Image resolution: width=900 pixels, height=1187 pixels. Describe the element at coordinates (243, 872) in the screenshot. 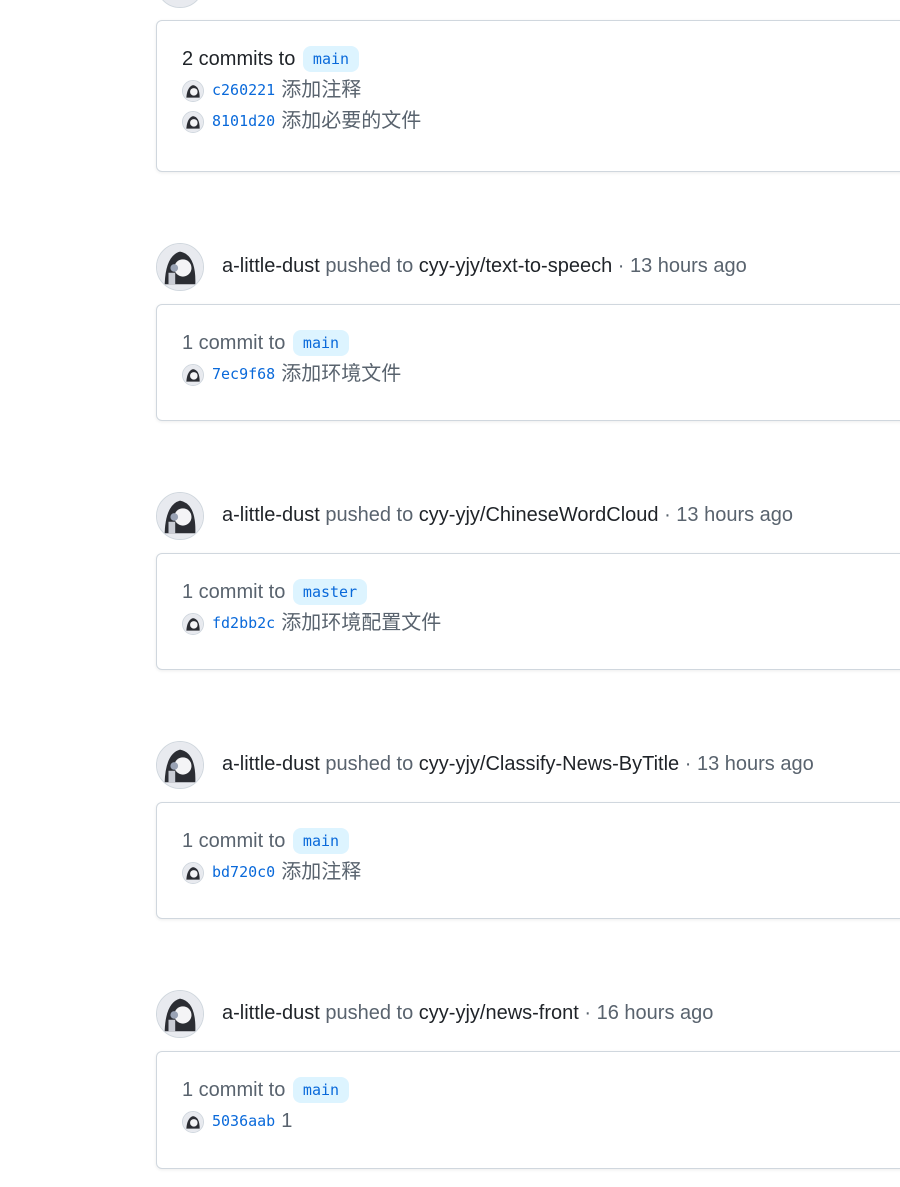

I see `commit-sha-link: bd720c0` at that location.